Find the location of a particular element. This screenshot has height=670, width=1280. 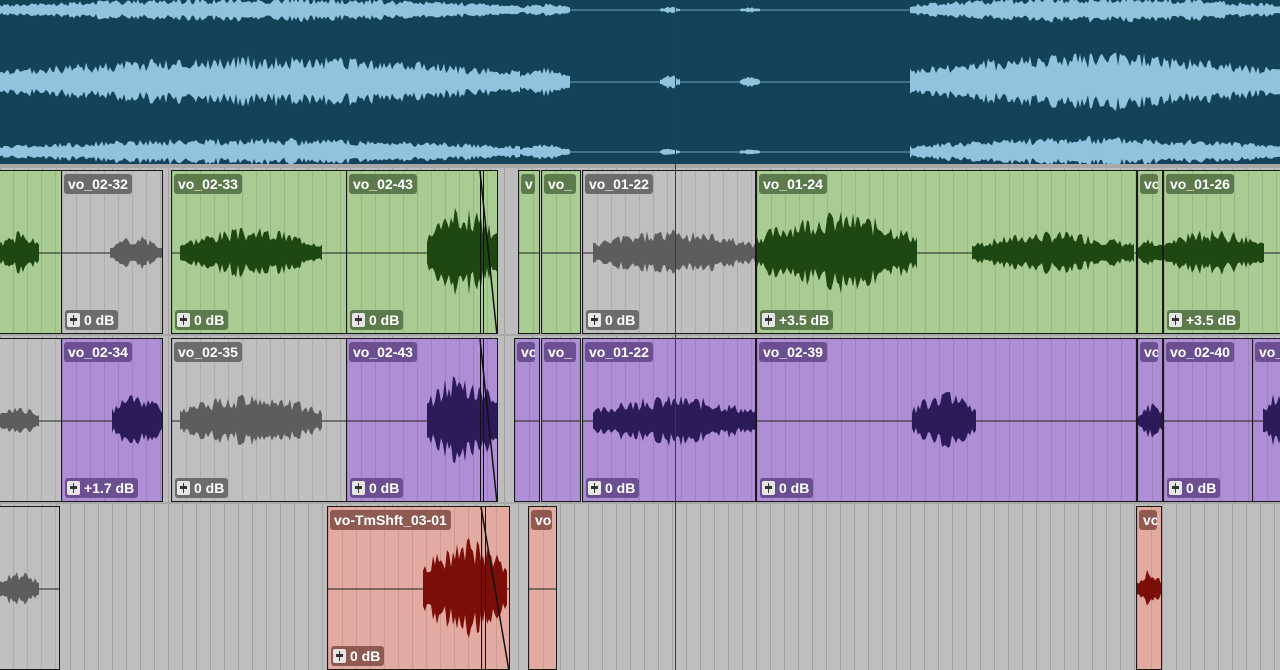

green-track-clip-8: vo is located at coordinates (1150, 252).